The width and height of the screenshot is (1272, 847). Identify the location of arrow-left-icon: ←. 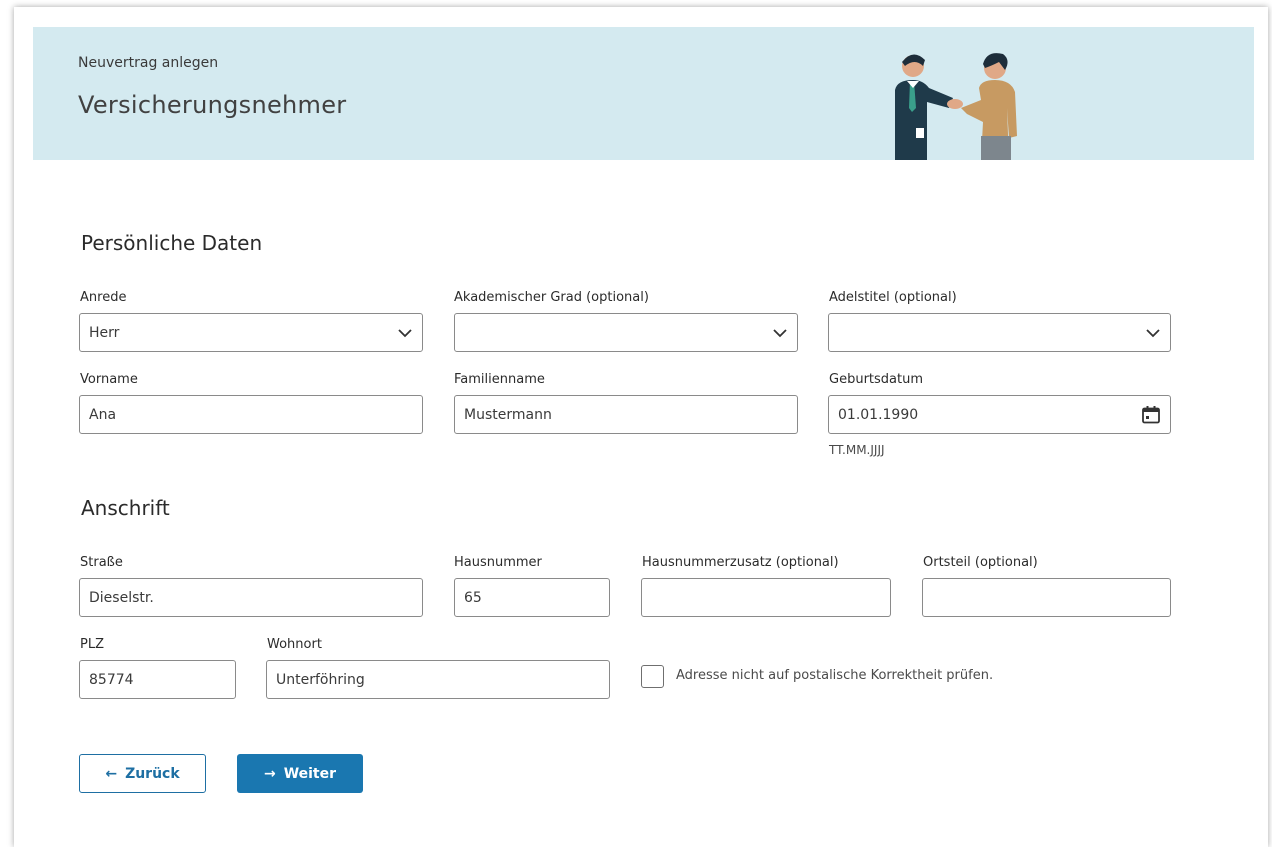
(111, 773).